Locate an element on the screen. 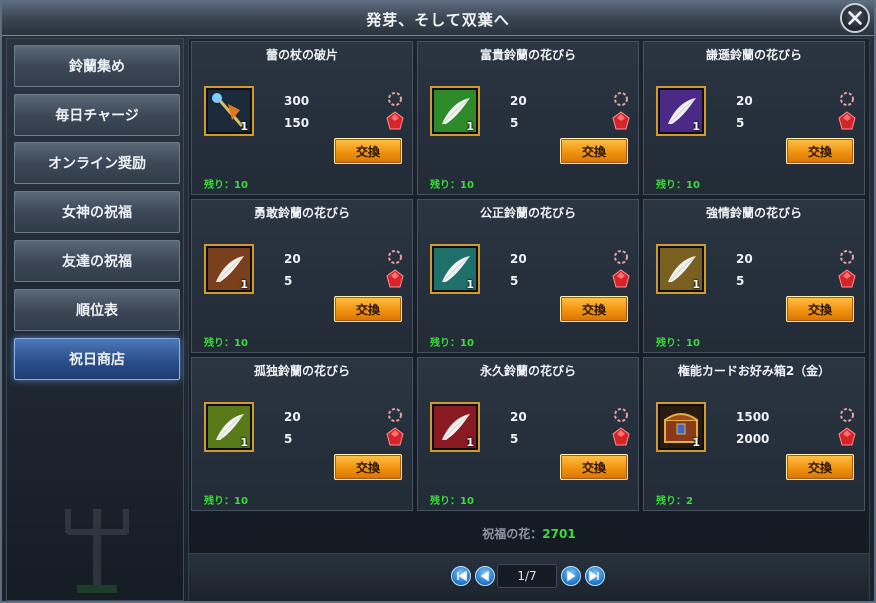  blessing-flower-label: 祝福の花： is located at coordinates (512, 534).